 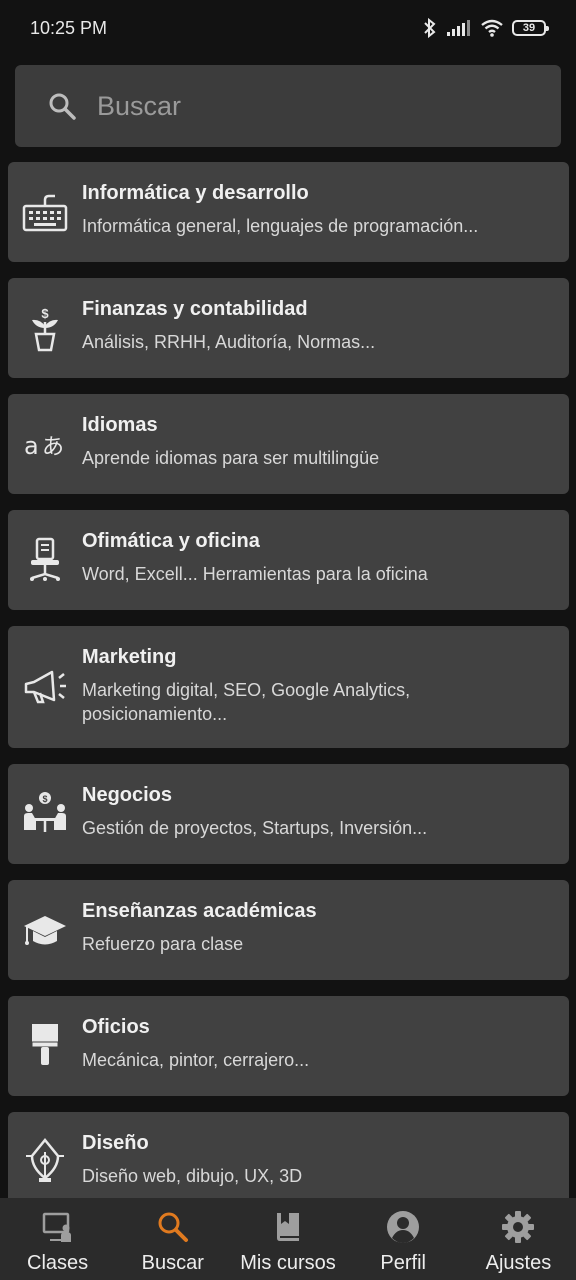 What do you see at coordinates (172, 1263) in the screenshot?
I see `nav-label: Buscar` at bounding box center [172, 1263].